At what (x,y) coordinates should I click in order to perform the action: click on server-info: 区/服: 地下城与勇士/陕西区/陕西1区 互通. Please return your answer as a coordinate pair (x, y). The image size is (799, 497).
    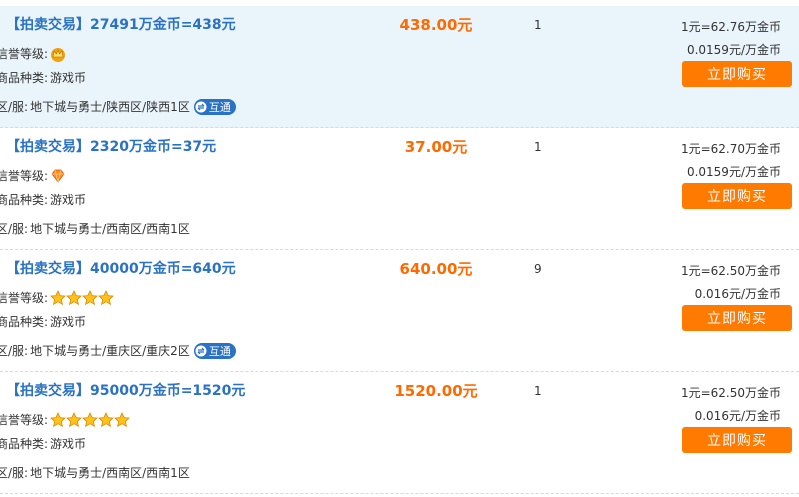
    Looking at the image, I should click on (118, 106).